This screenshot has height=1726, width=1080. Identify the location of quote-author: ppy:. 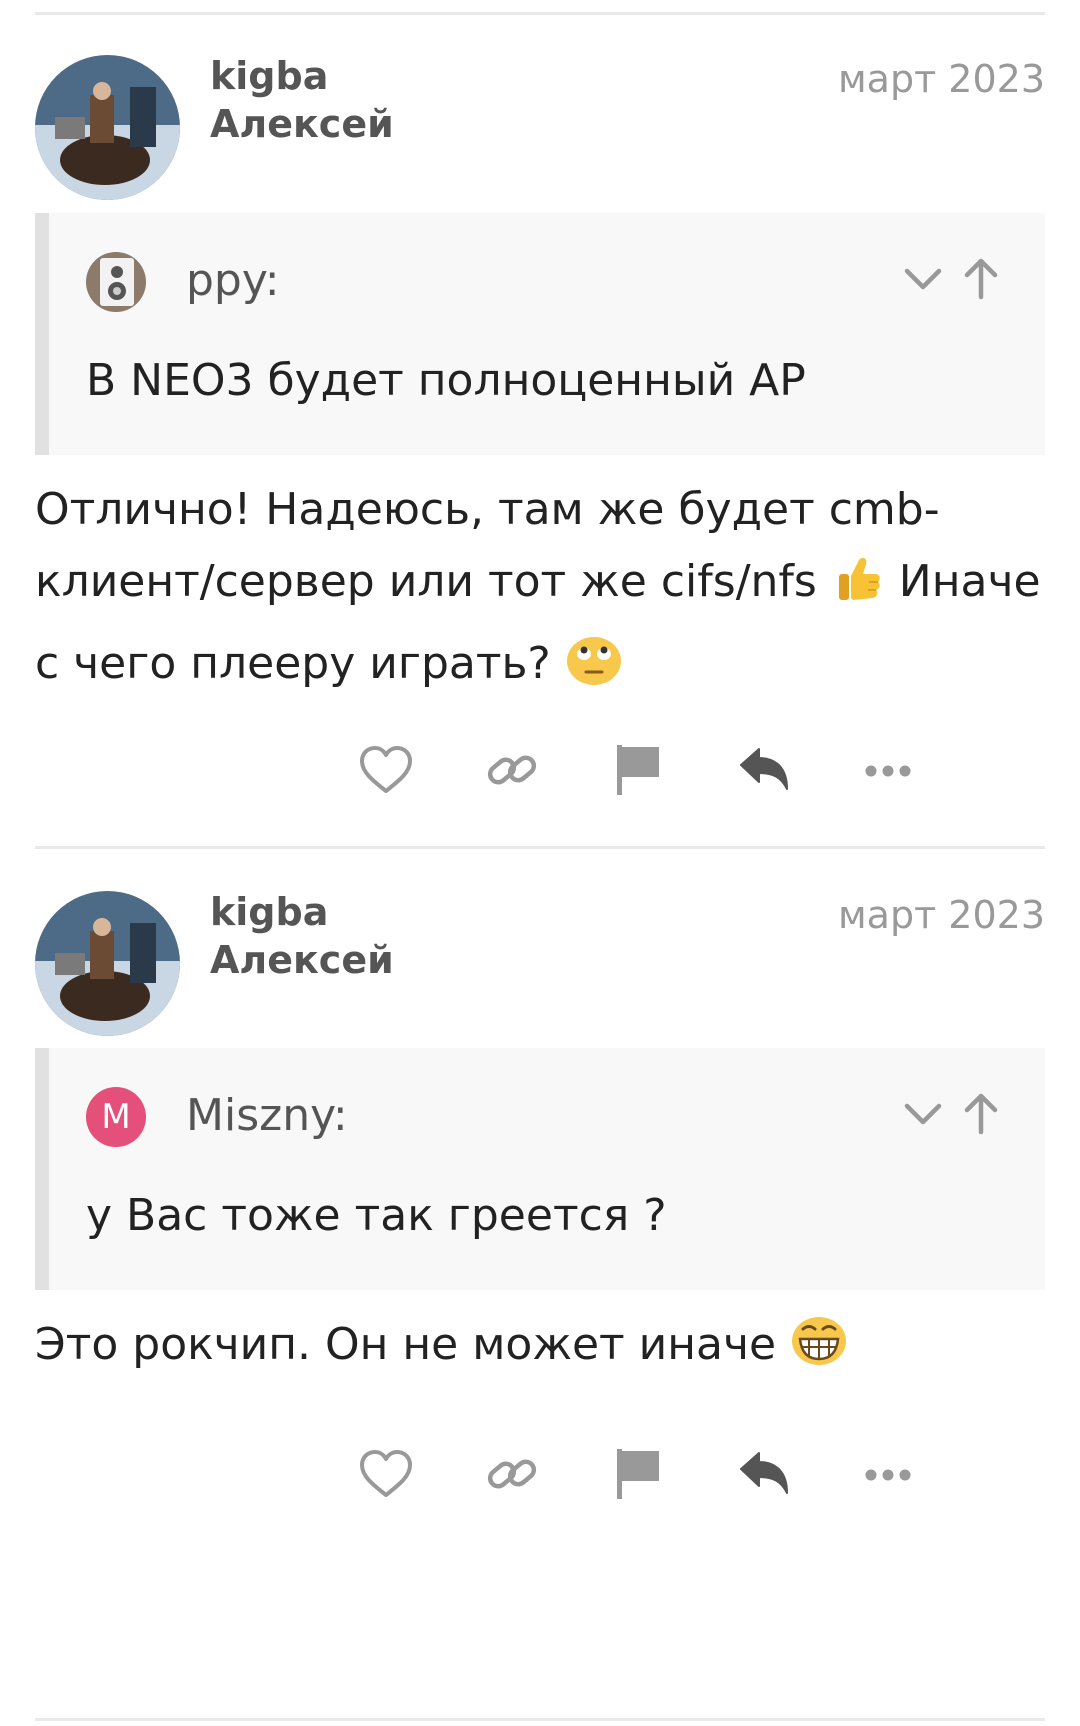
(233, 281).